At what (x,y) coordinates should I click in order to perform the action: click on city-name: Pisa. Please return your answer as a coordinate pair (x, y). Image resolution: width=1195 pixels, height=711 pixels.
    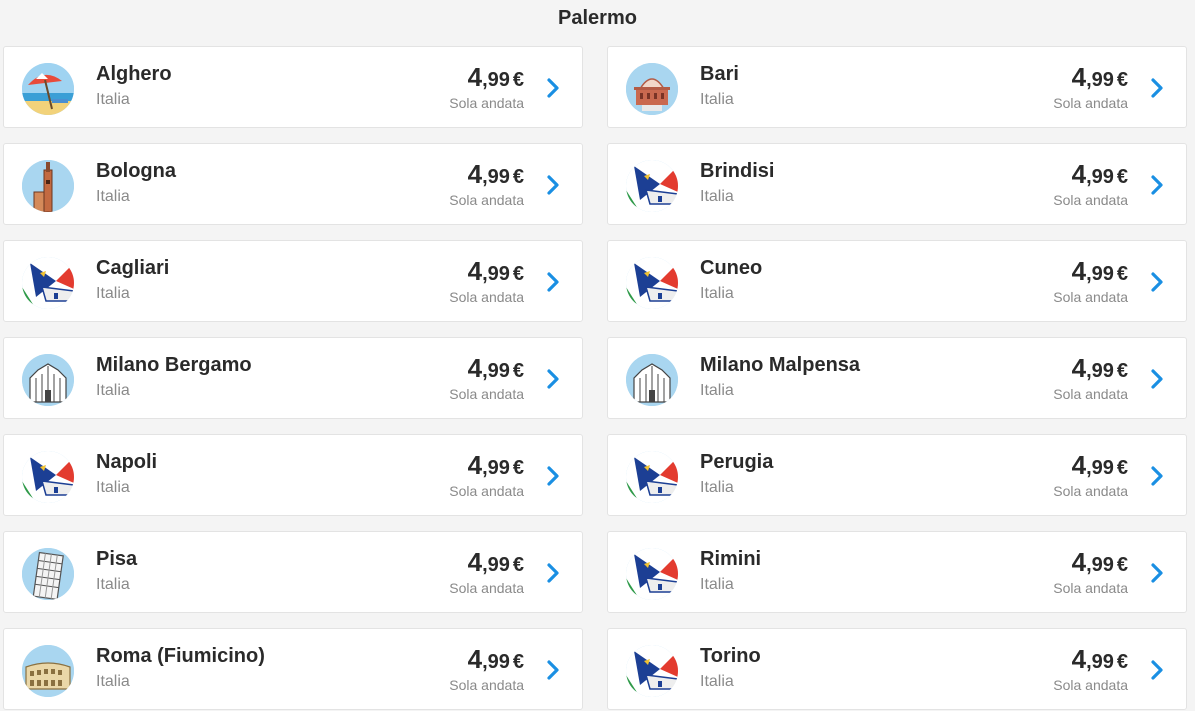
    Looking at the image, I should click on (117, 559).